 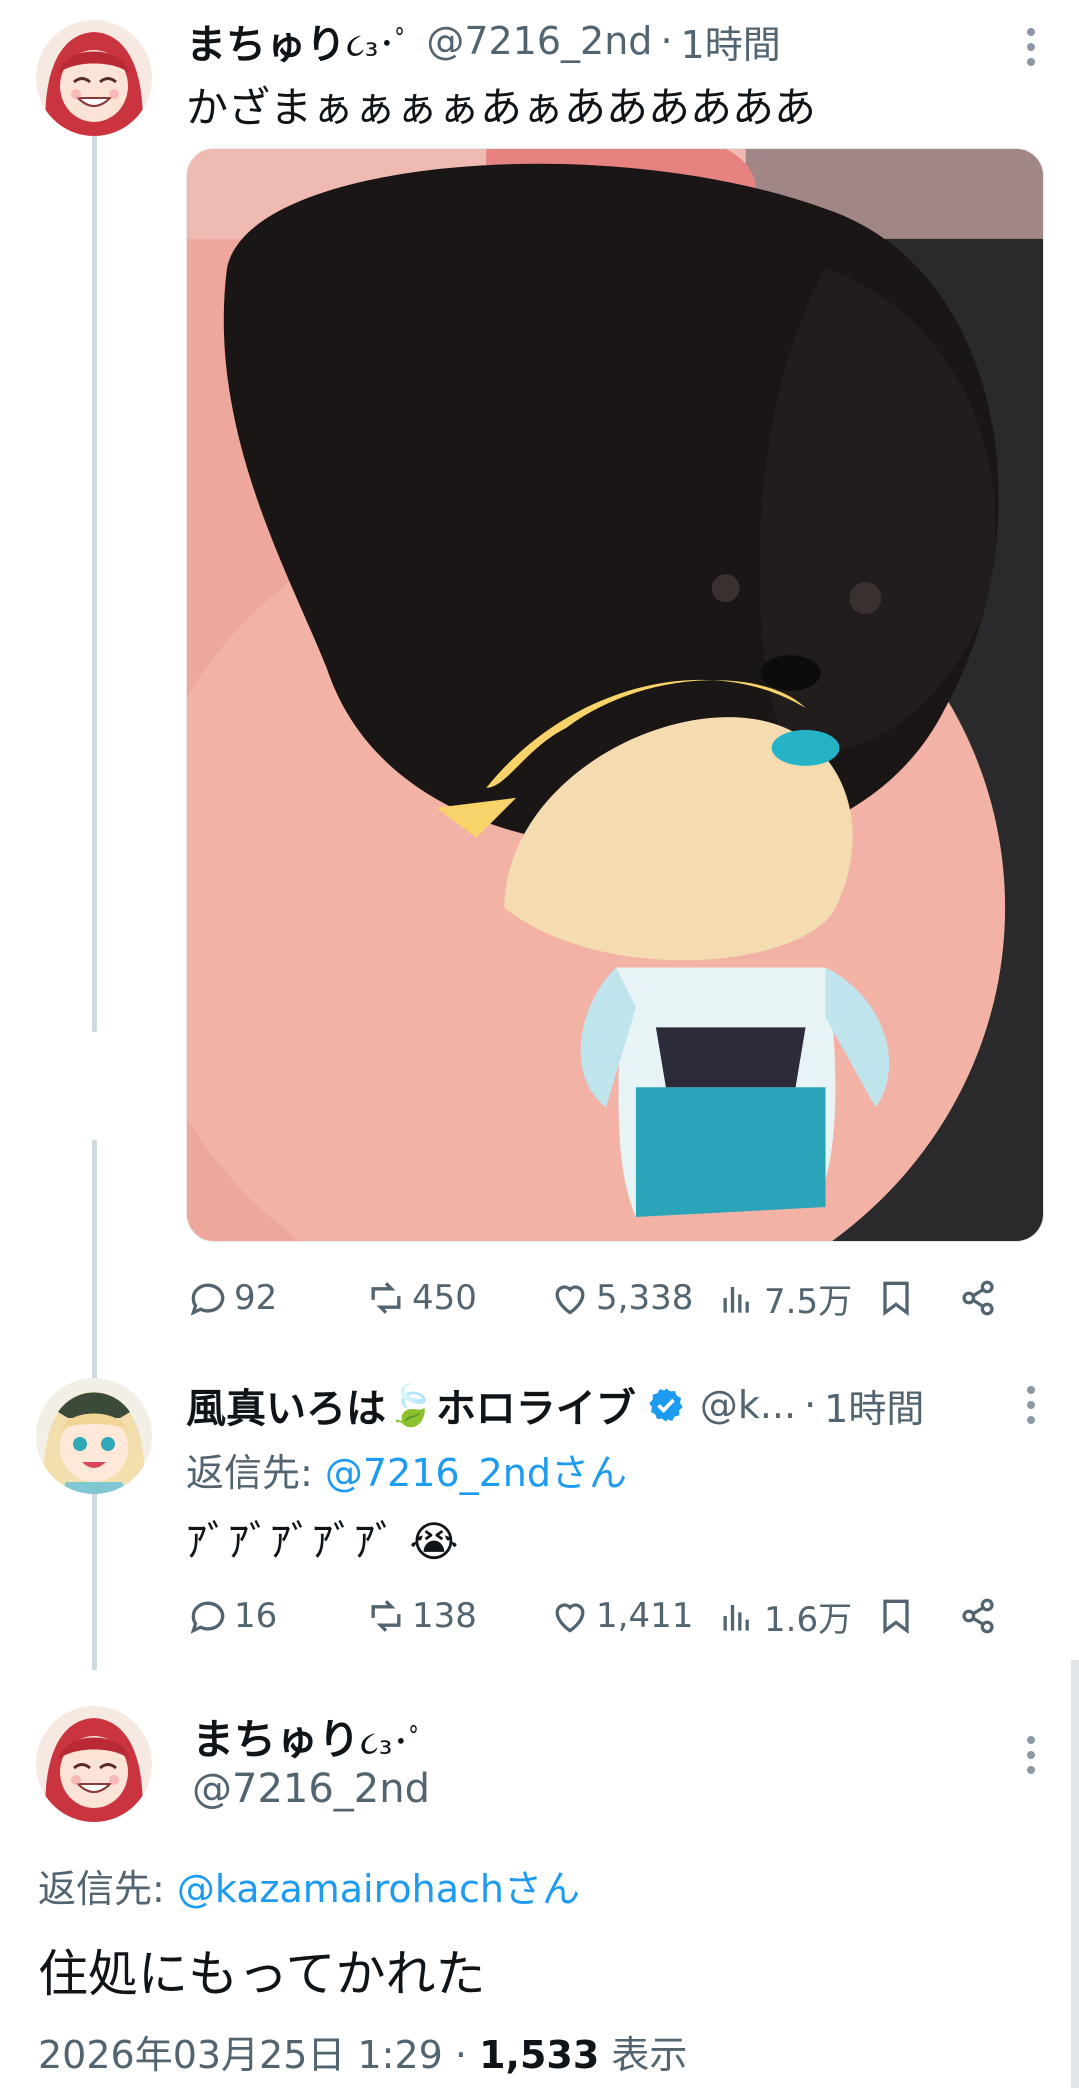 I want to click on tweet-text: ｱﾞｱﾞｱﾞｱﾞｱﾞ 😭, so click(x=322, y=1538).